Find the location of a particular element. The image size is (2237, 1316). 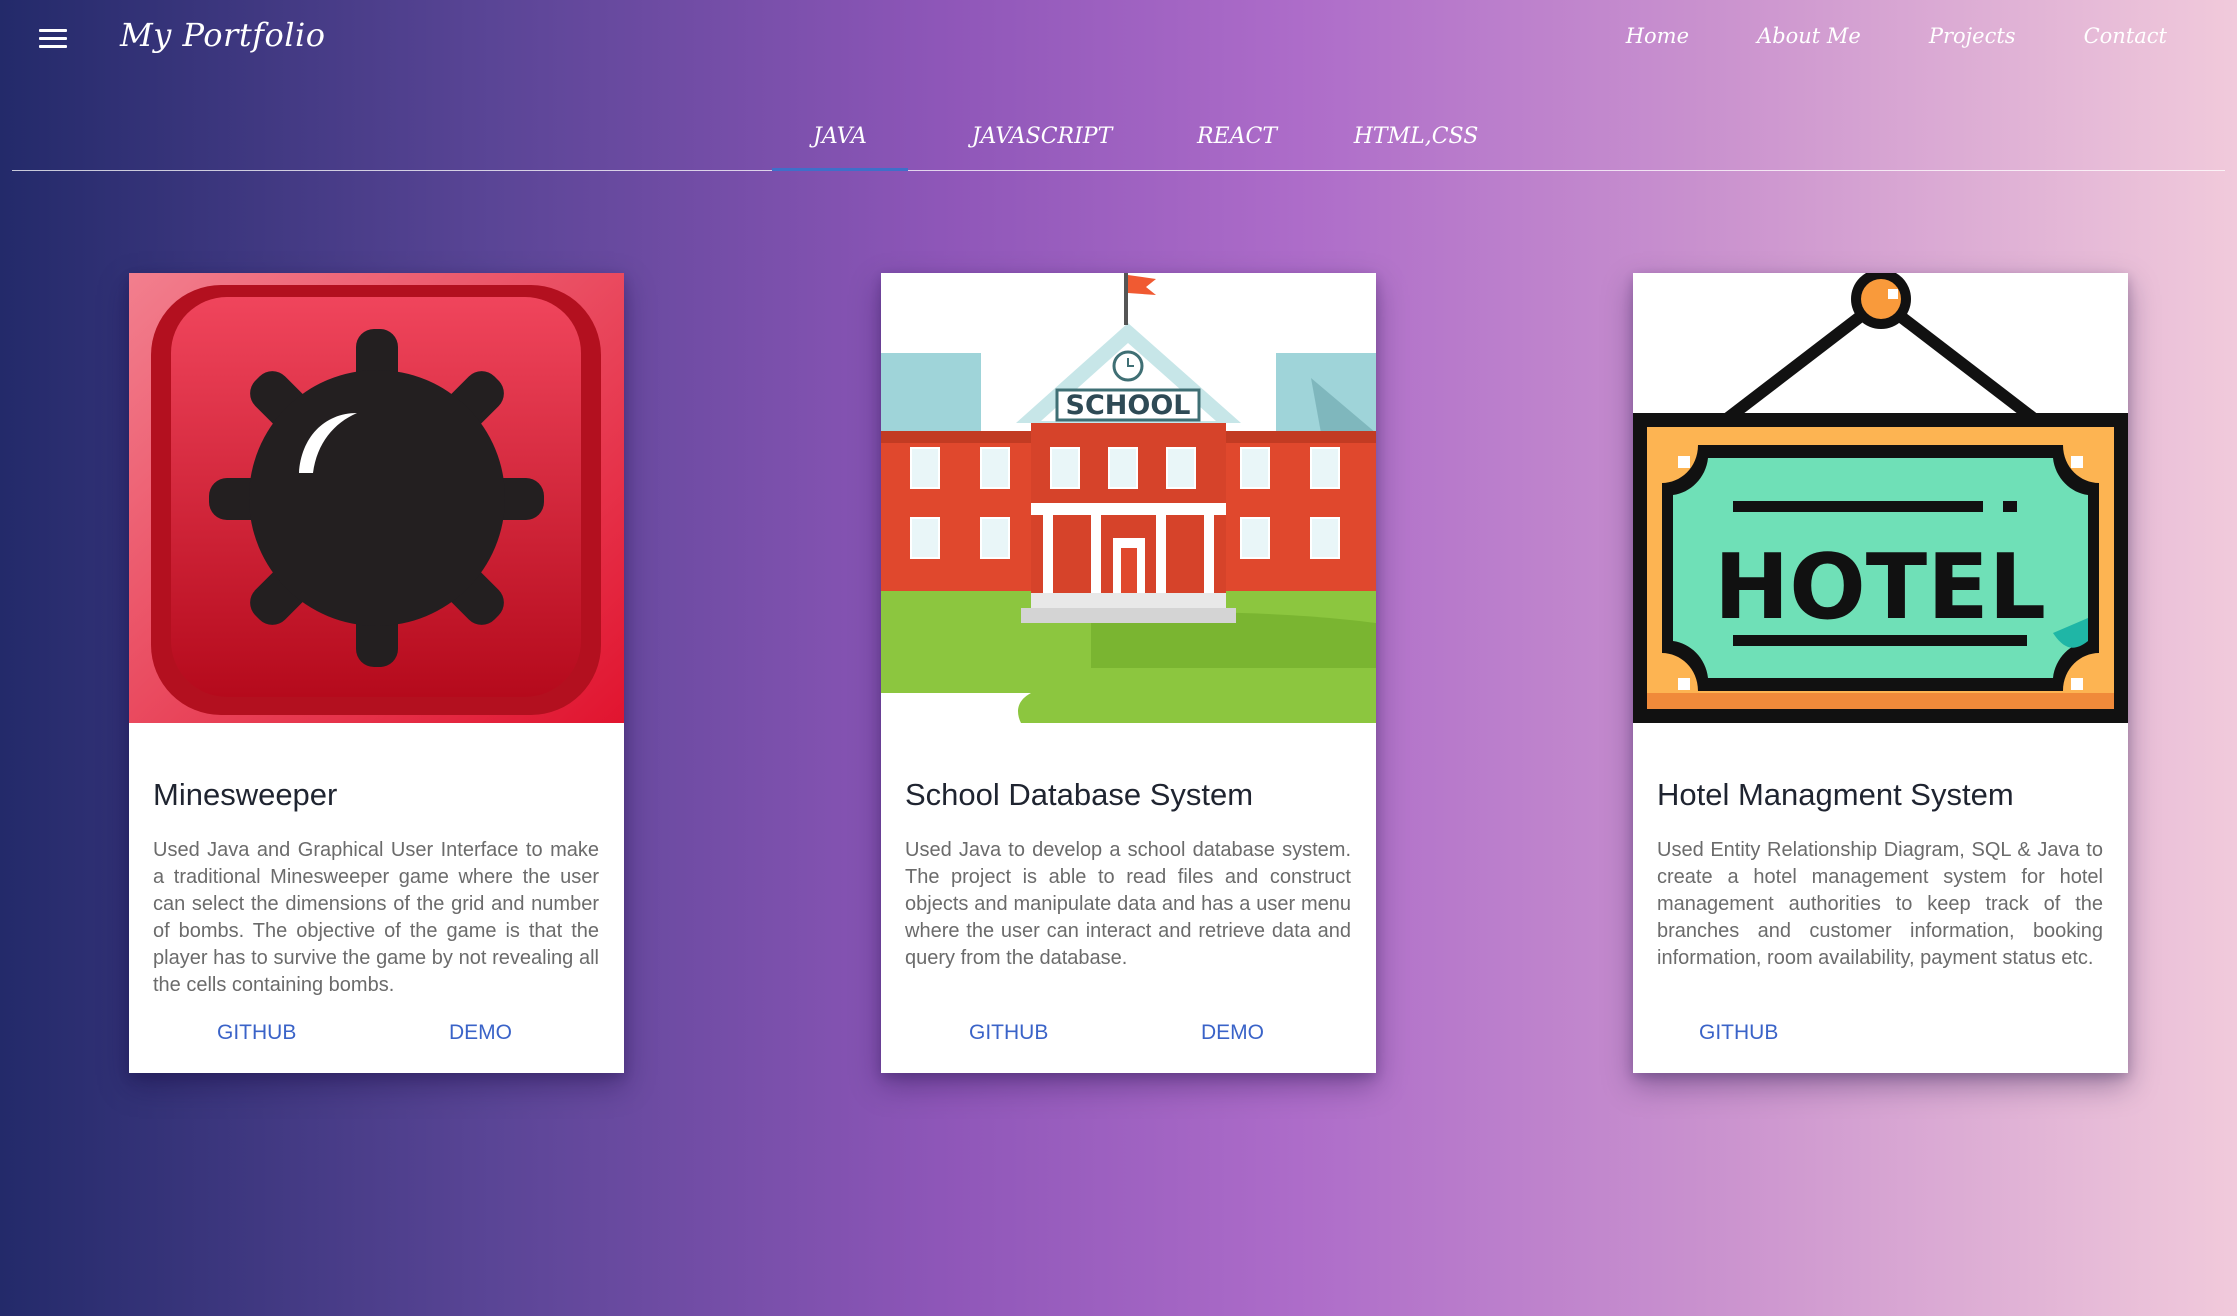

card-title: Minesweeper is located at coordinates (245, 794).